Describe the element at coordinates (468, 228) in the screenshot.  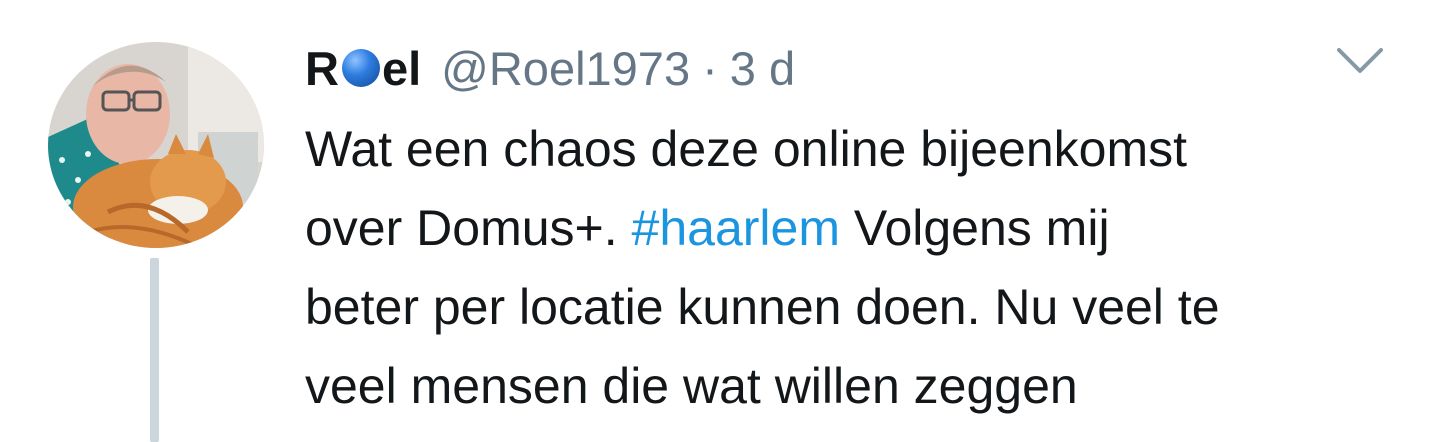
I see `tweet-text-segment: over Domus+.` at that location.